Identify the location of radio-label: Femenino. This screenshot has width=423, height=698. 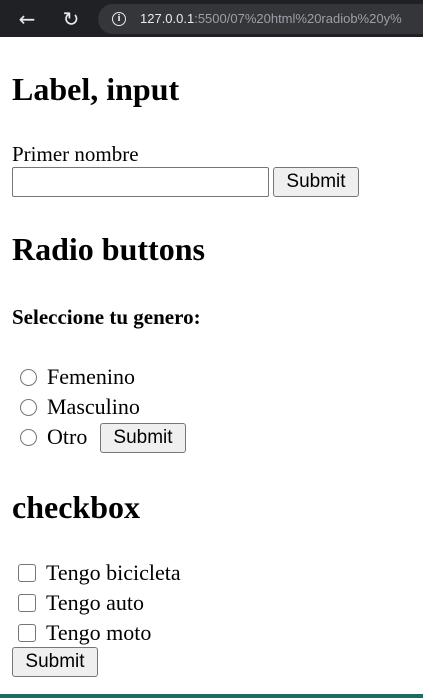
(91, 376).